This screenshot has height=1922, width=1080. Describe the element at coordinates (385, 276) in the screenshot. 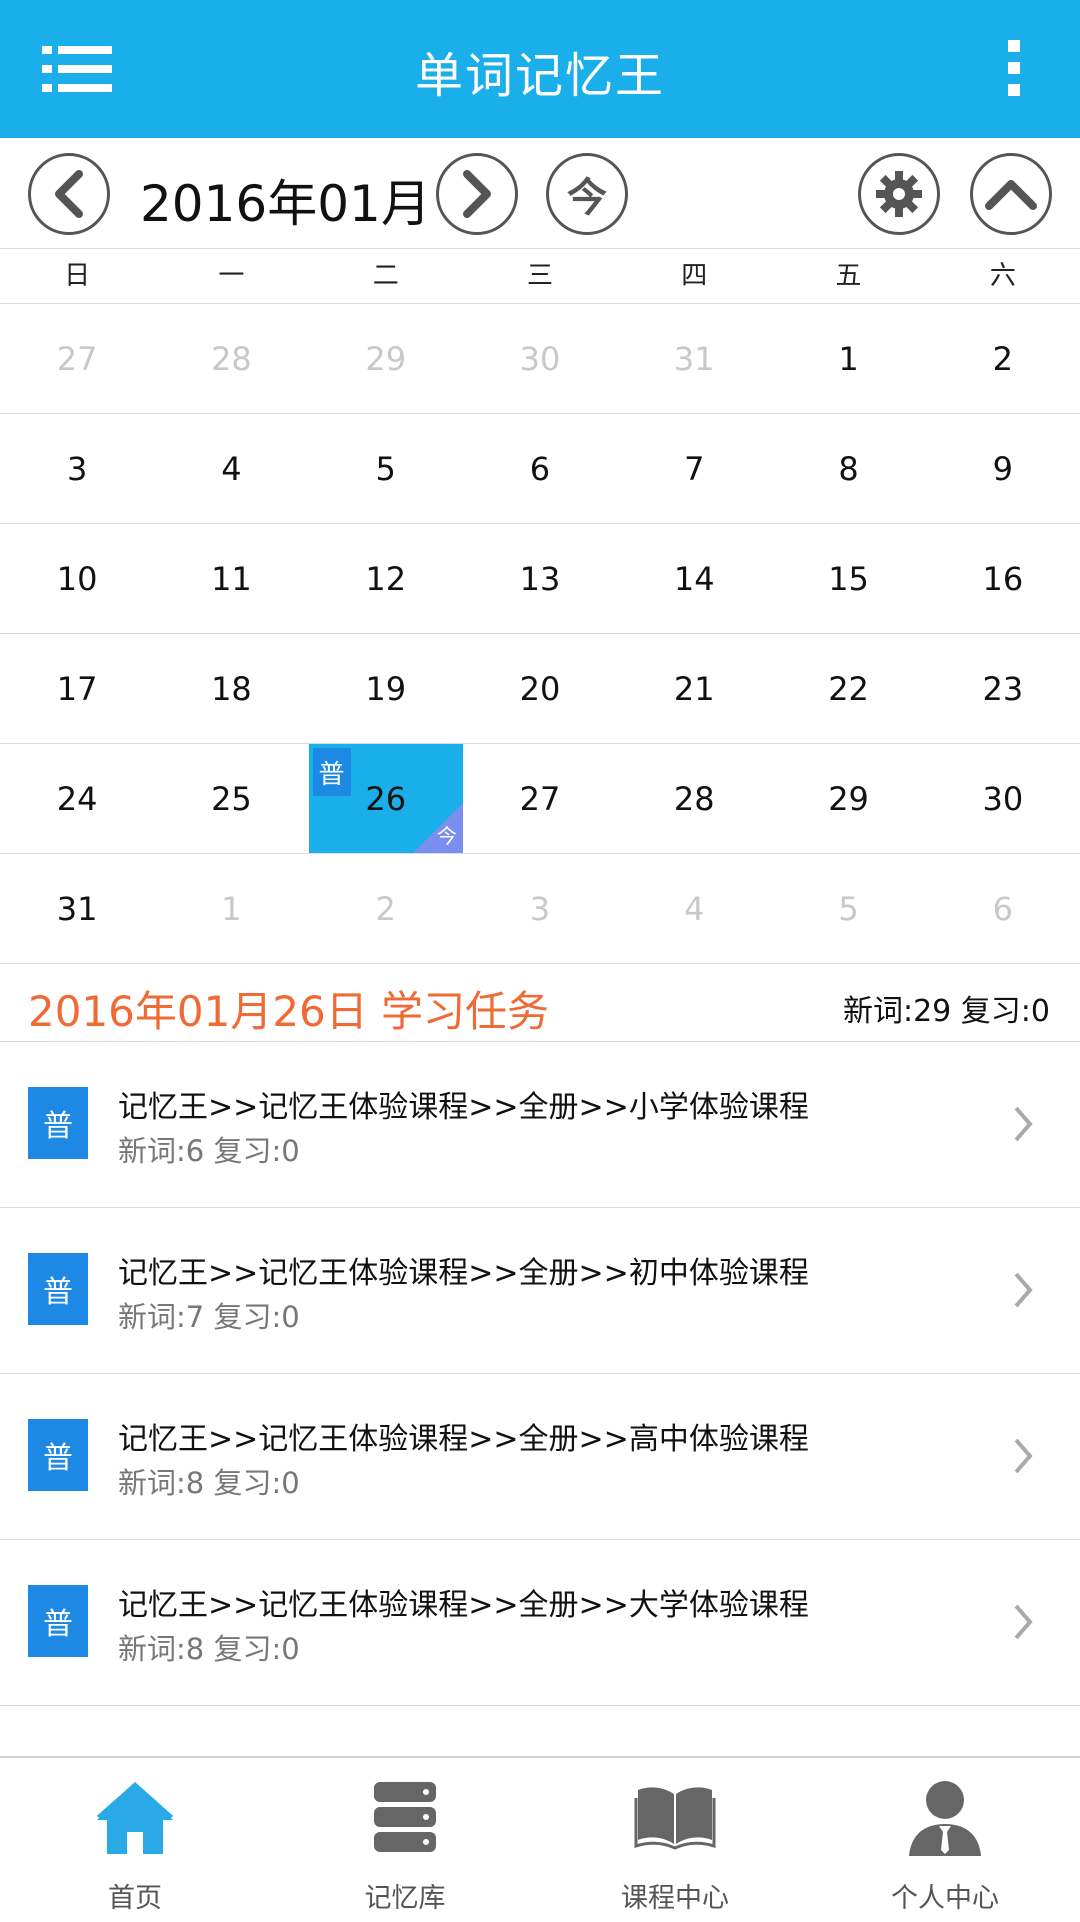

I see `weekday-label: 二` at that location.